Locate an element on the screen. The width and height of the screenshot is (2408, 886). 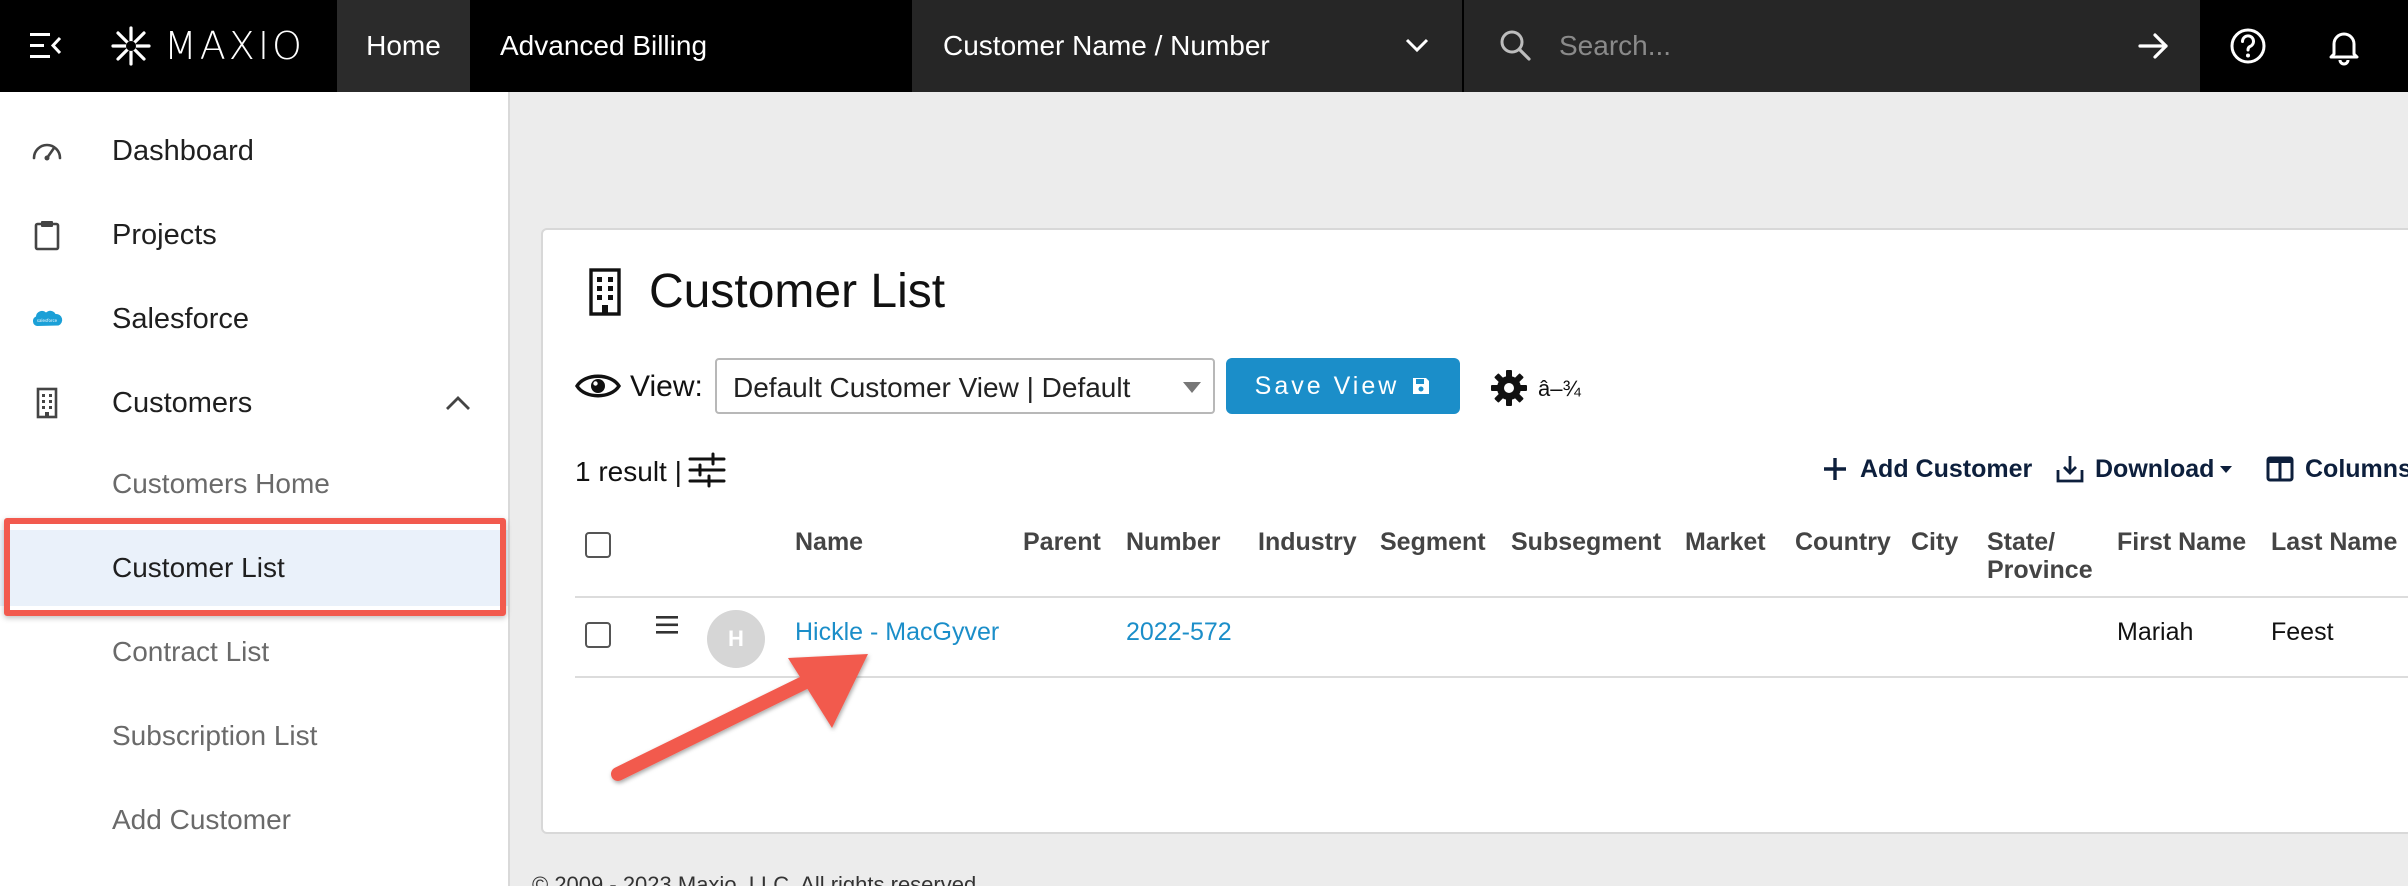
column-header-industry: Industry is located at coordinates (1307, 542).